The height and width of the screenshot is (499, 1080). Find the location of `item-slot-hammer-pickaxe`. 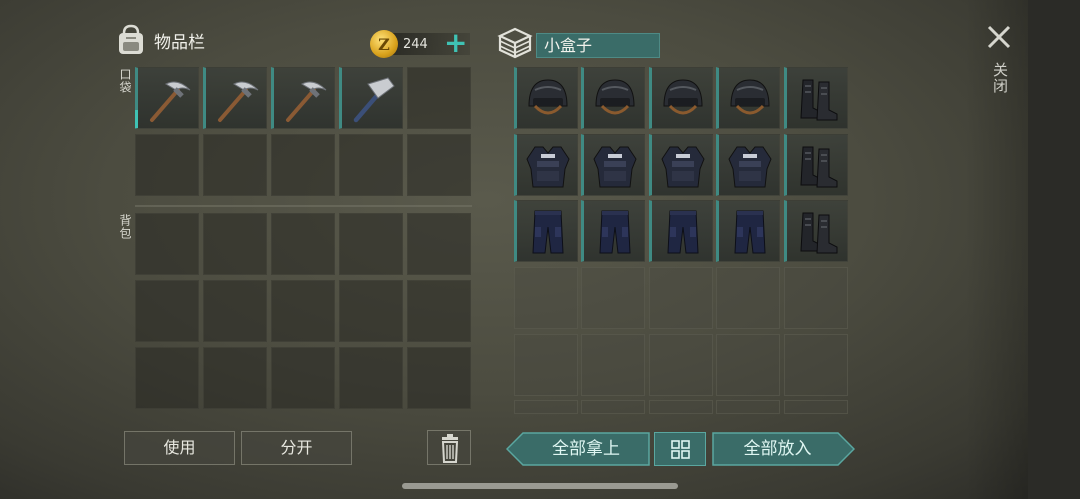

item-slot-hammer-pickaxe is located at coordinates (371, 98).